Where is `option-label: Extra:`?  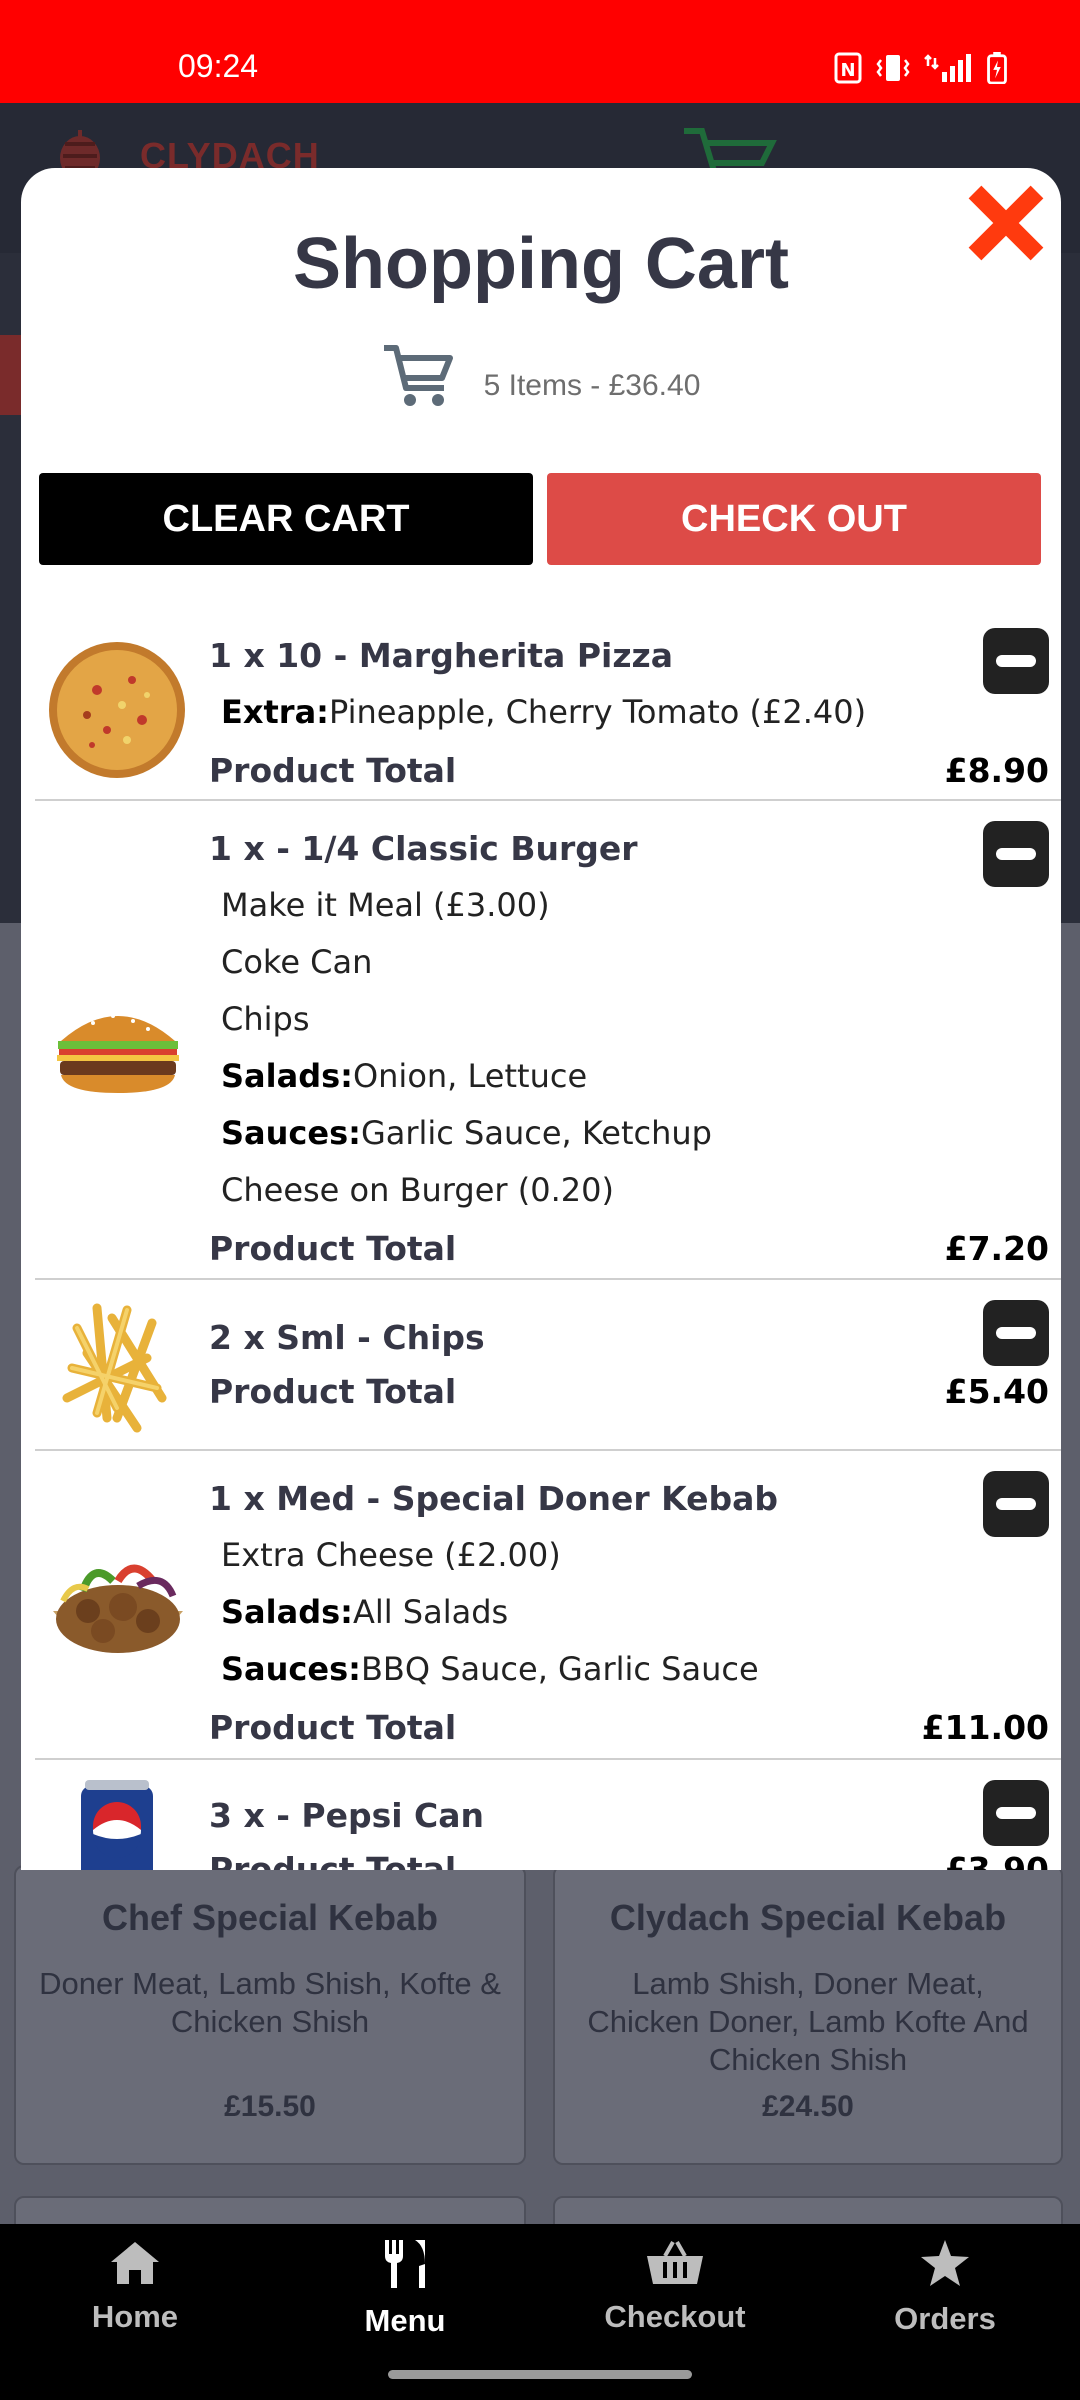 option-label: Extra: is located at coordinates (275, 712).